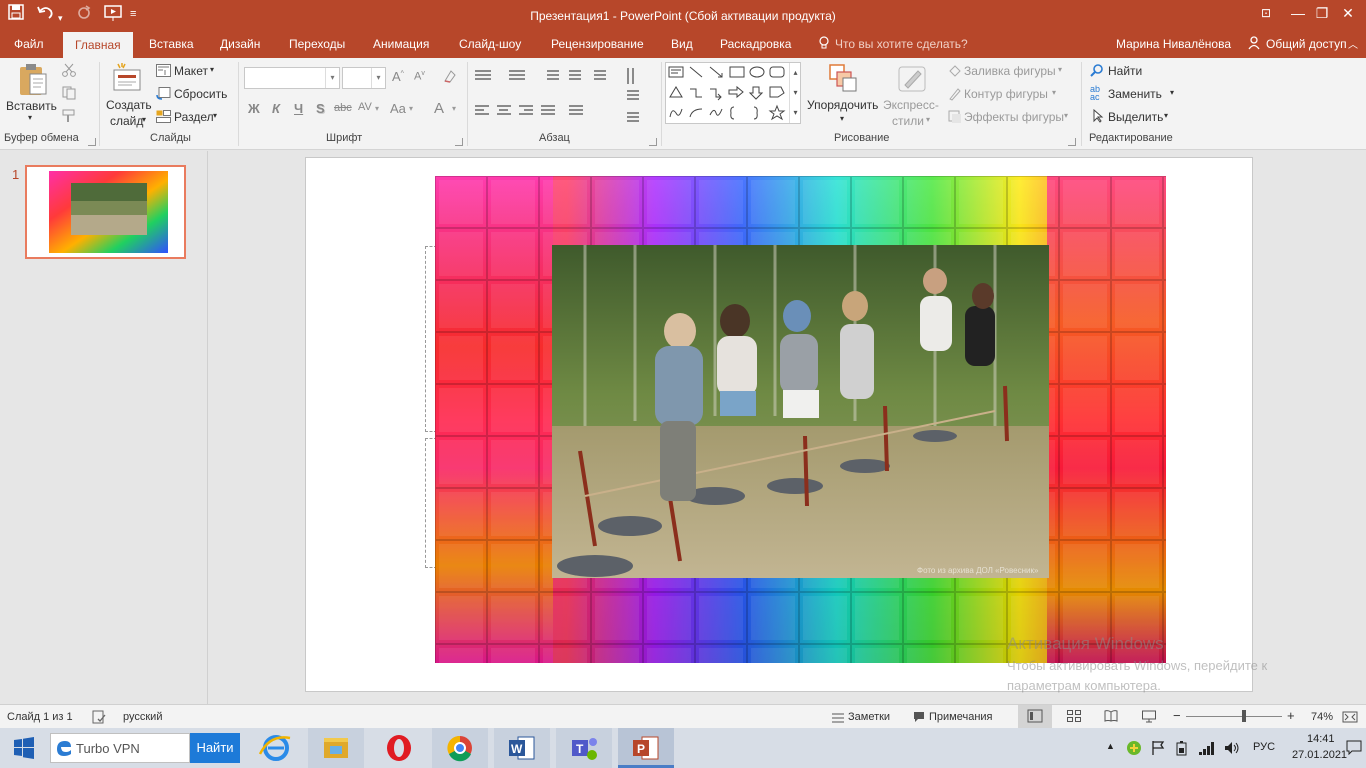 The width and height of the screenshot is (1366, 768). What do you see at coordinates (336, 748) in the screenshot?
I see `file-explorer-icon` at bounding box center [336, 748].